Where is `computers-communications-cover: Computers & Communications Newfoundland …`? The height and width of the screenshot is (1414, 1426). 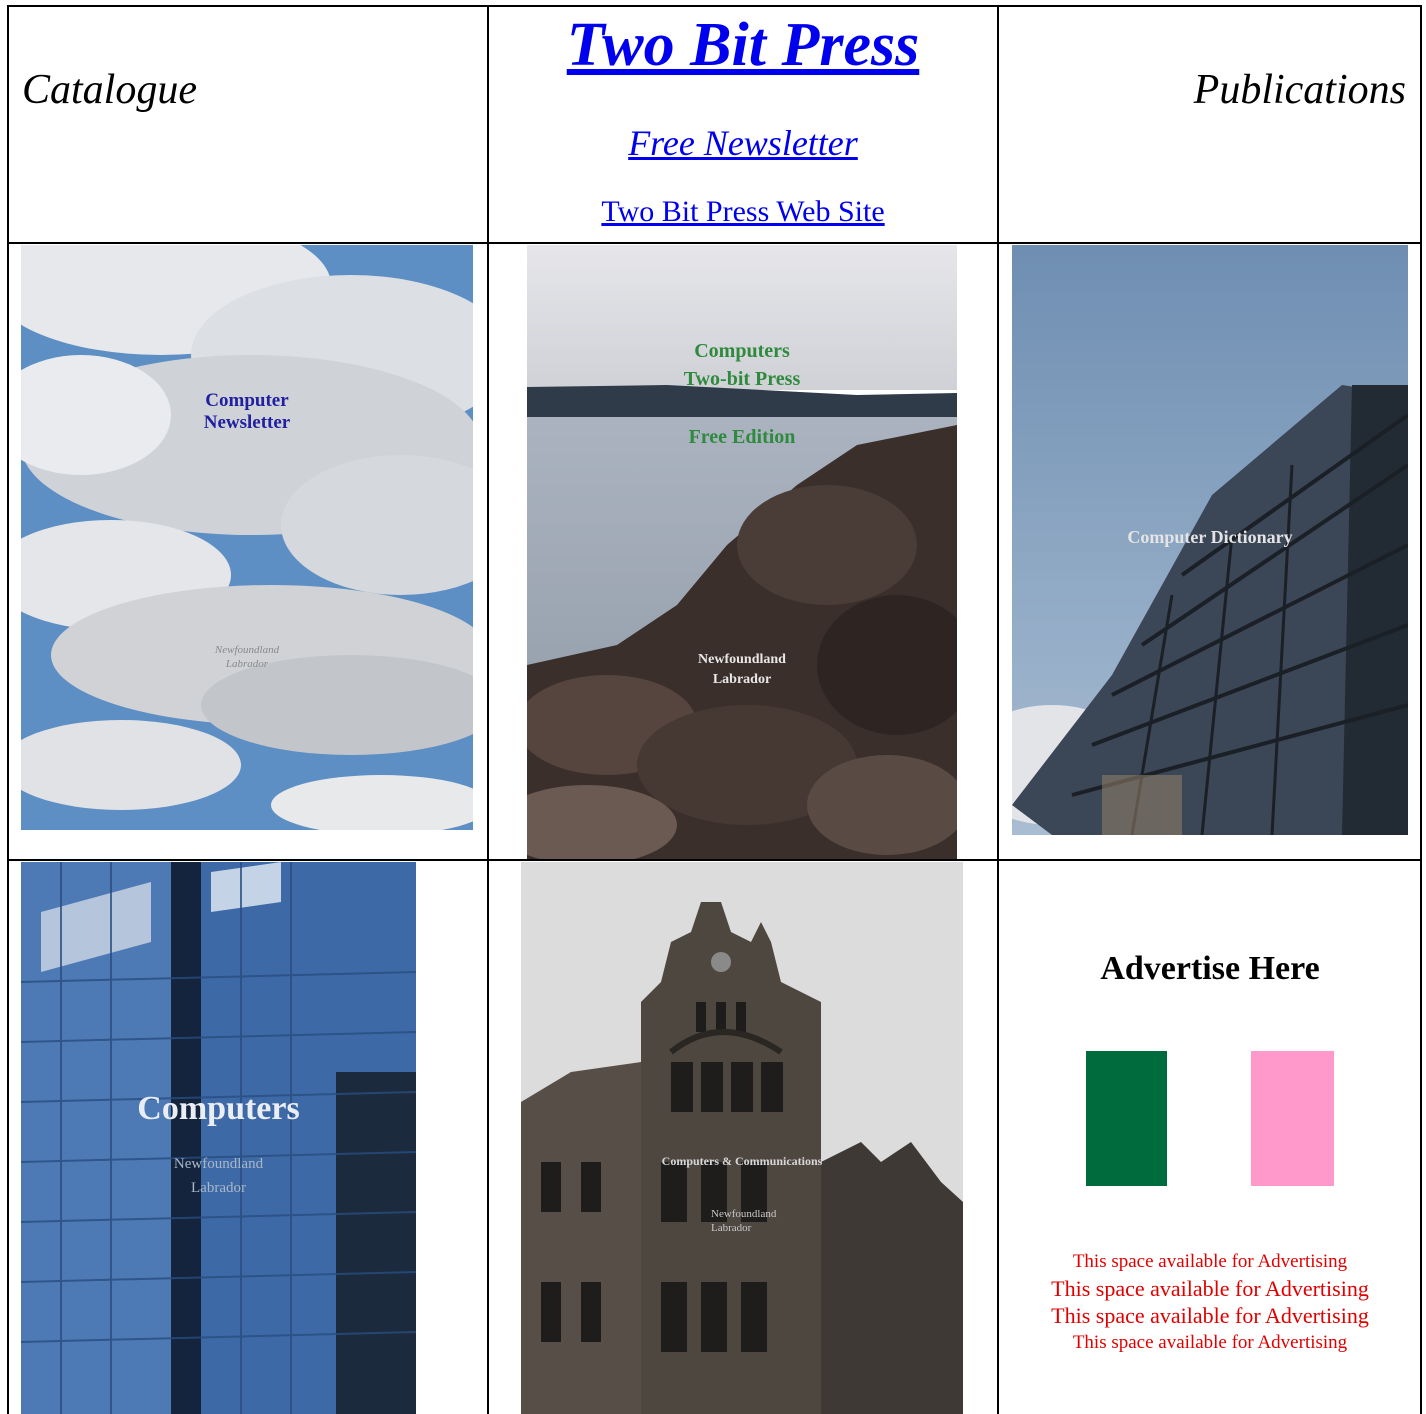 computers-communications-cover: Computers & Communications Newfoundland … is located at coordinates (742, 1138).